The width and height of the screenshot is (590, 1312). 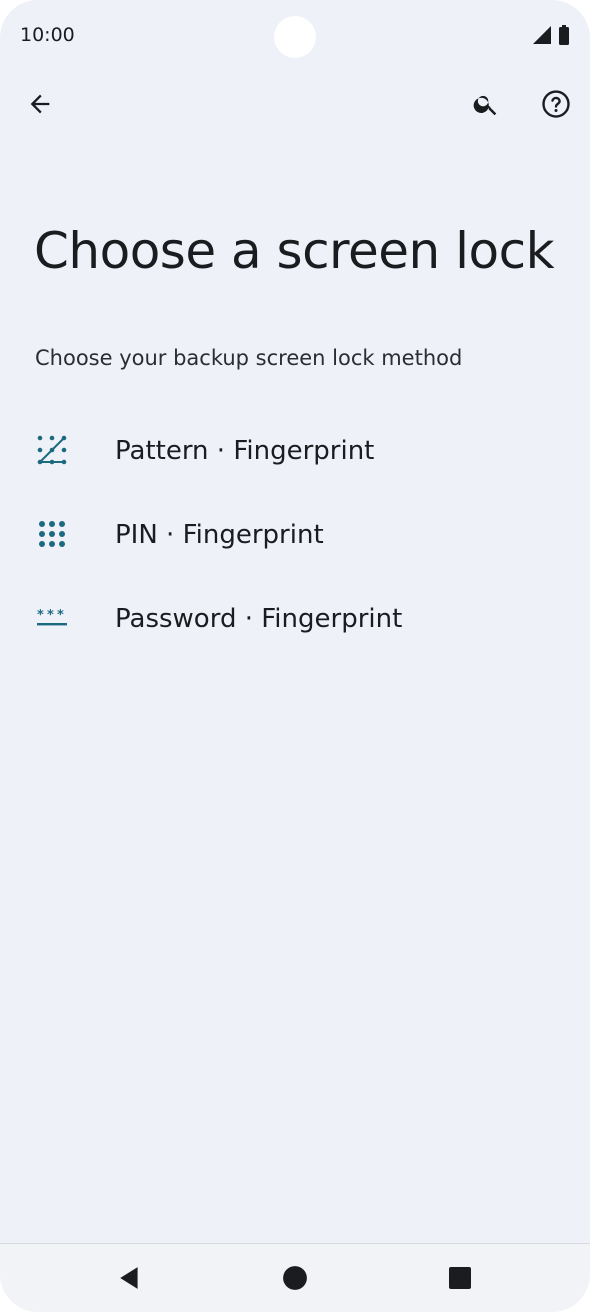 I want to click on navigation-bar, so click(x=295, y=1277).